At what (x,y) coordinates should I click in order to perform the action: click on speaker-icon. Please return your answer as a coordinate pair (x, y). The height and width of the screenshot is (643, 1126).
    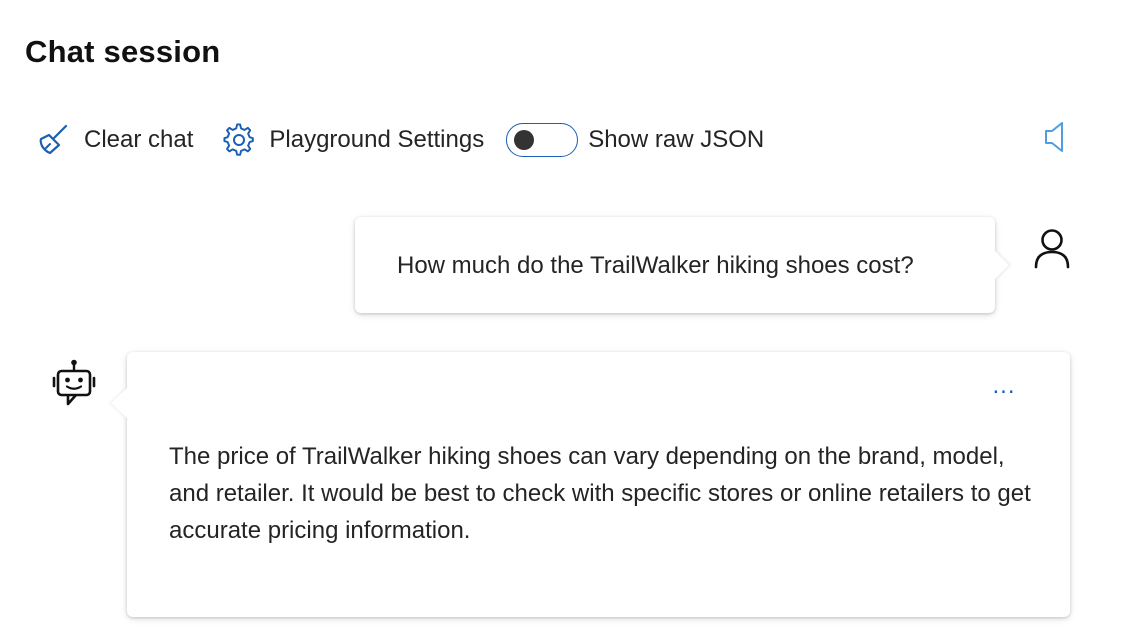
    Looking at the image, I should click on (1057, 137).